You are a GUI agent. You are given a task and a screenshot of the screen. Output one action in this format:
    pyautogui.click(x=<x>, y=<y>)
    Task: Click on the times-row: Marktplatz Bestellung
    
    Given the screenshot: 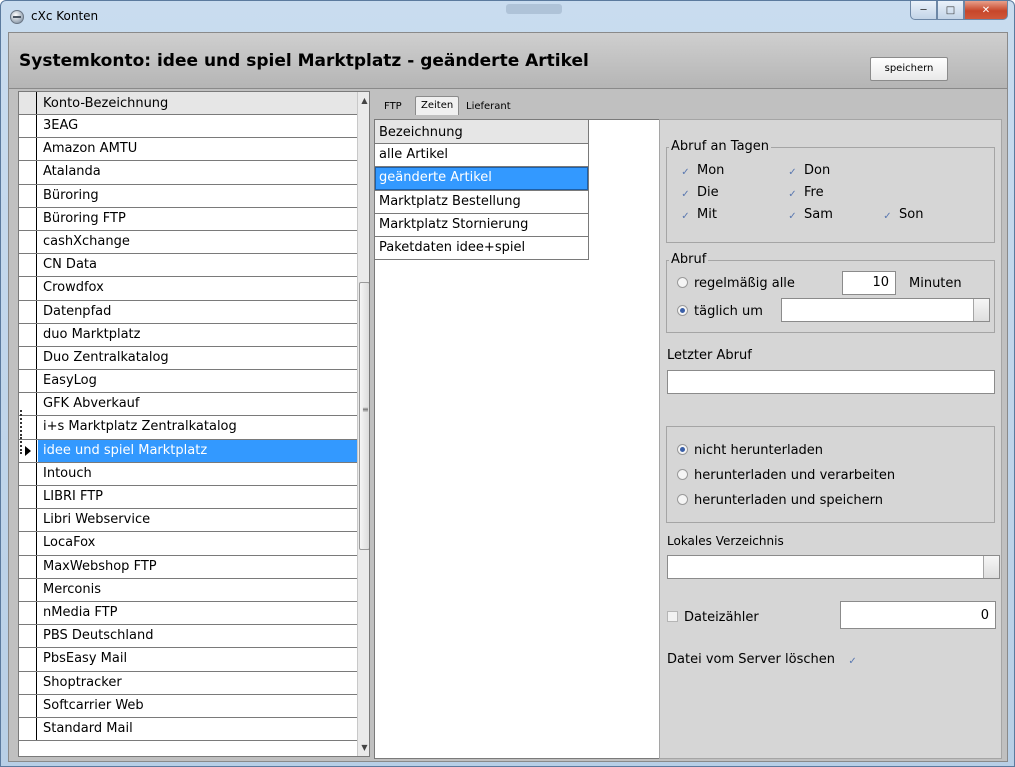 What is the action you would take?
    pyautogui.click(x=482, y=202)
    